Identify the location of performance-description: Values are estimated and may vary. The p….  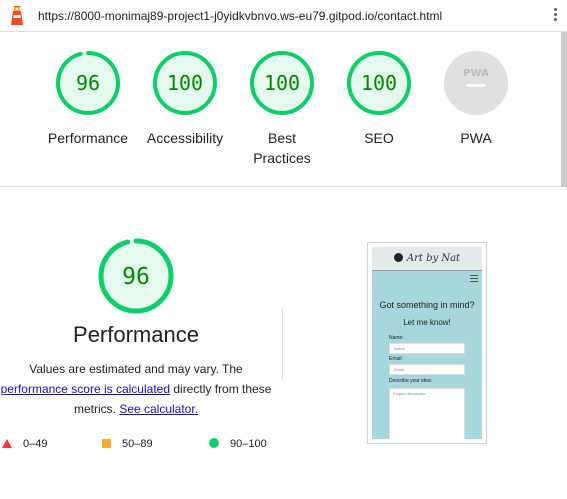
(136, 389).